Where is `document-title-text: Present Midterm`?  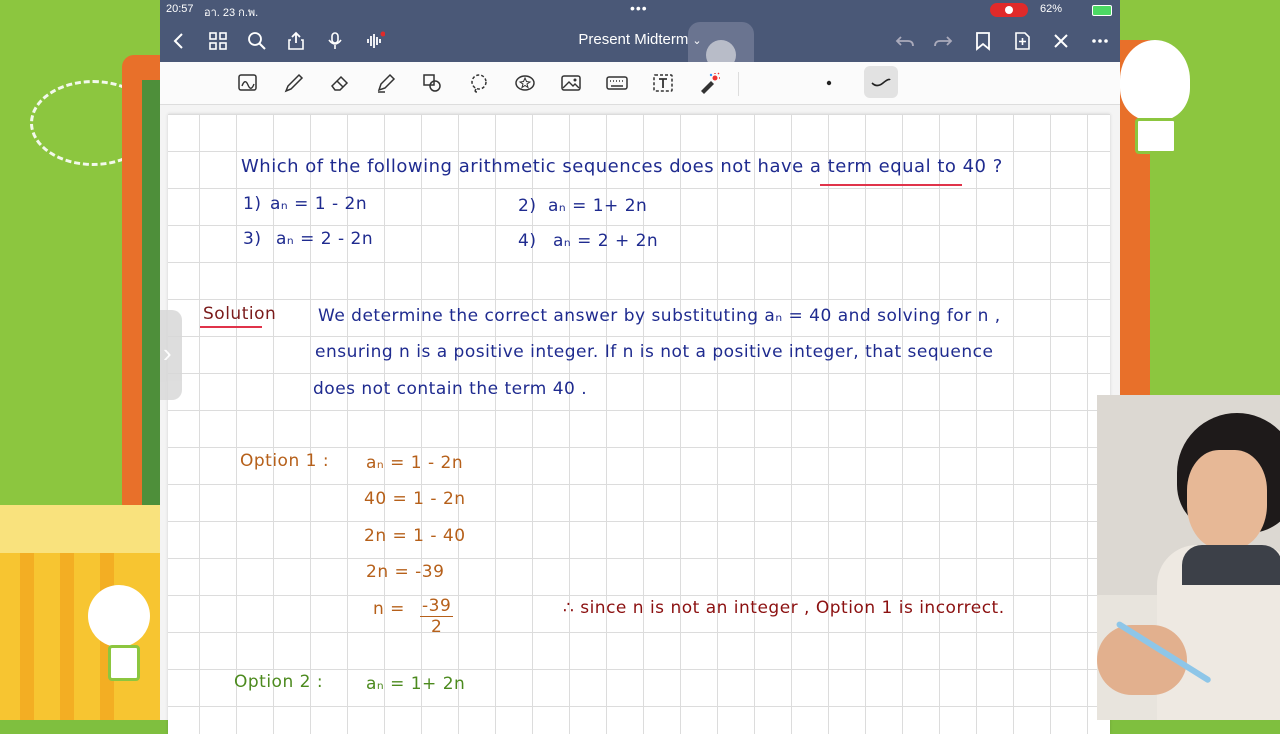
document-title-text: Present Midterm is located at coordinates (633, 39).